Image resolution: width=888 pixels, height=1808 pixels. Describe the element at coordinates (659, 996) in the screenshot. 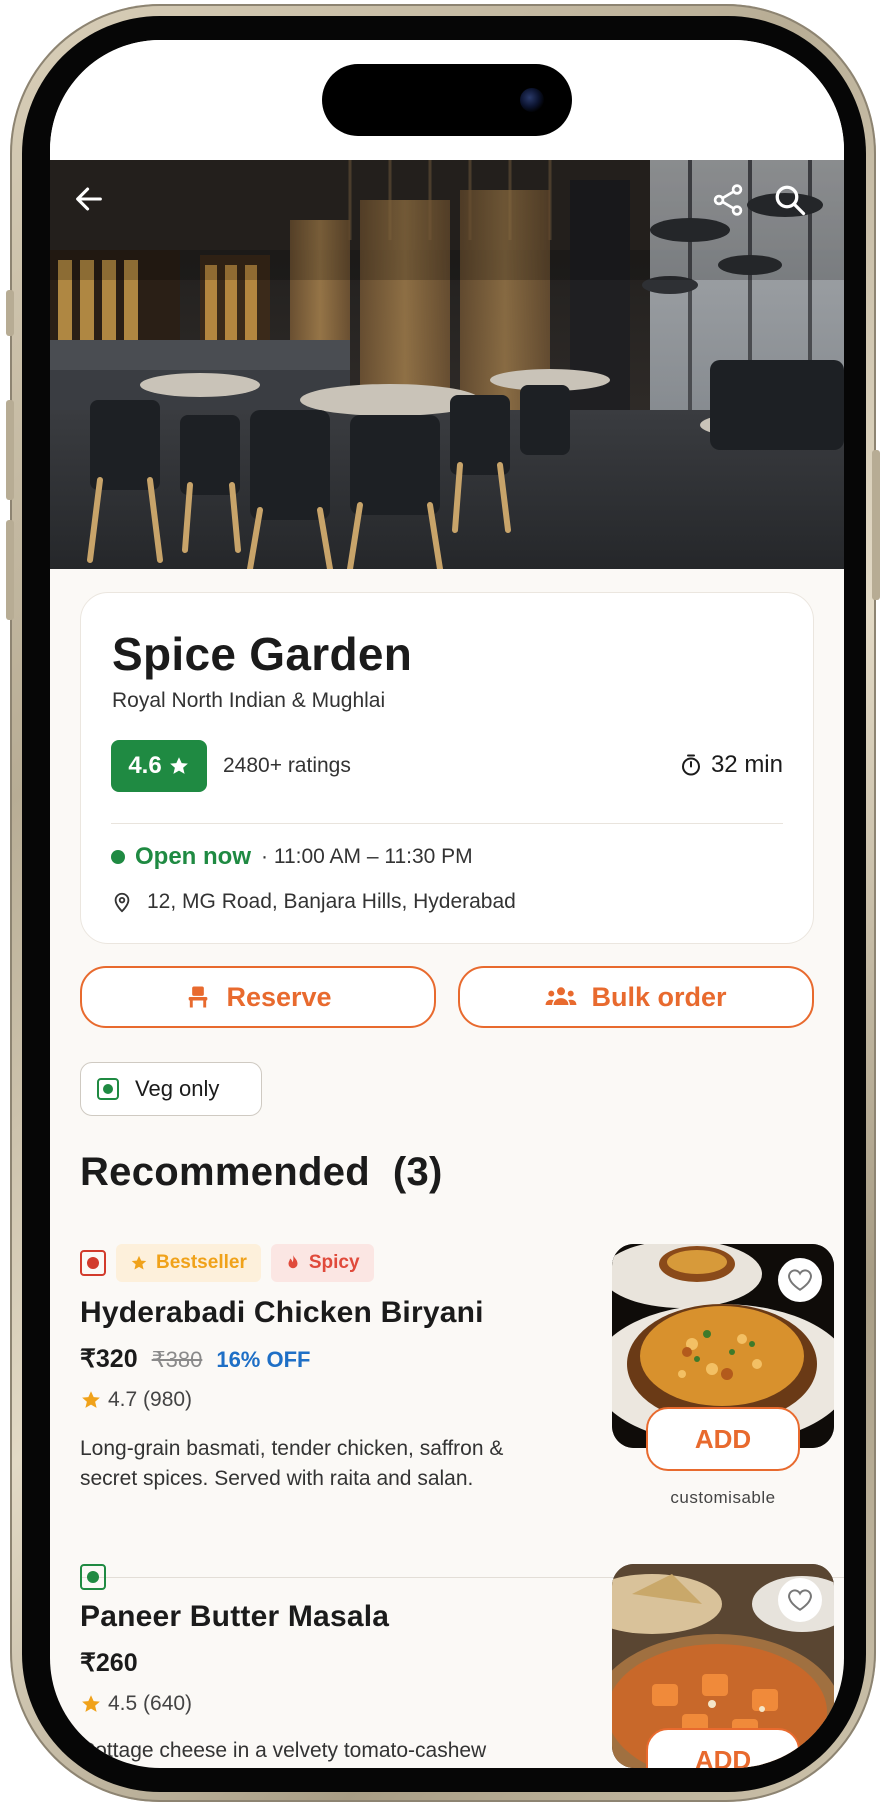

I see `bulk-order-label: Bulk order` at that location.